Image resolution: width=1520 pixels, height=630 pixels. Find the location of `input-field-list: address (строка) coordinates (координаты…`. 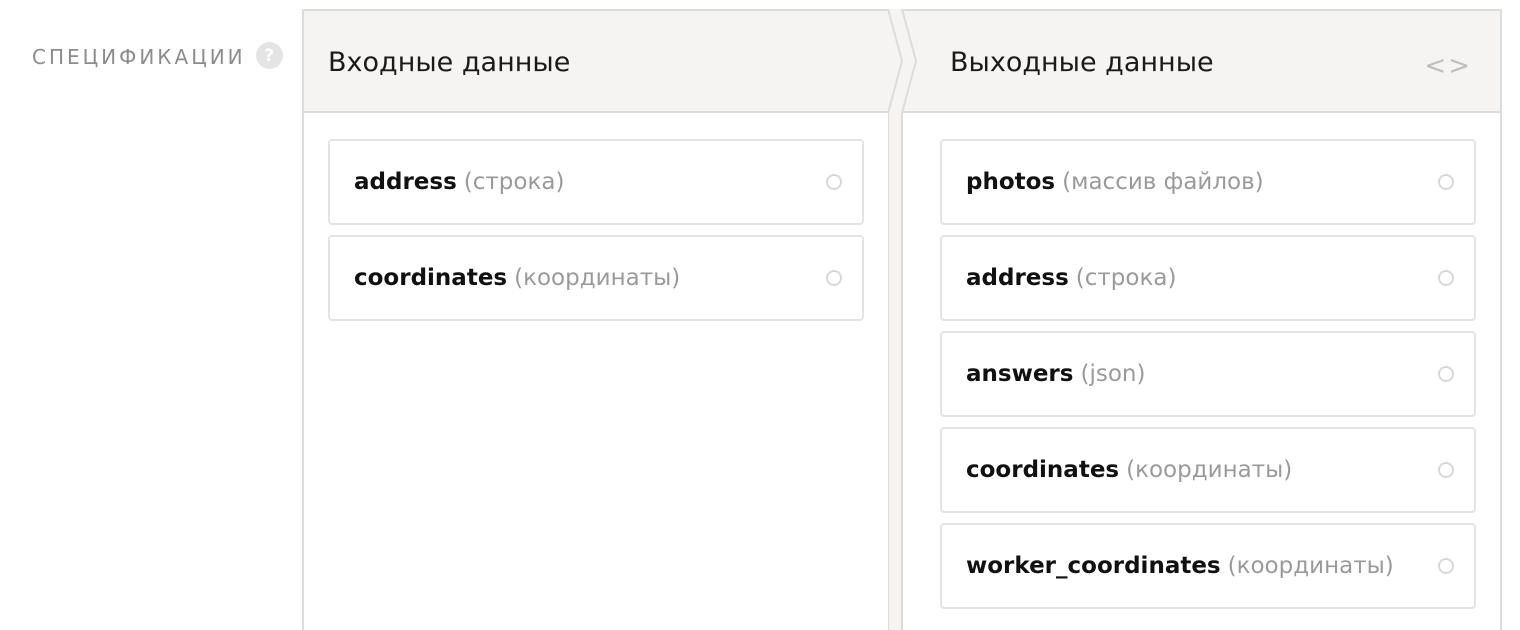

input-field-list: address (строка) coordinates (координаты… is located at coordinates (596, 235).